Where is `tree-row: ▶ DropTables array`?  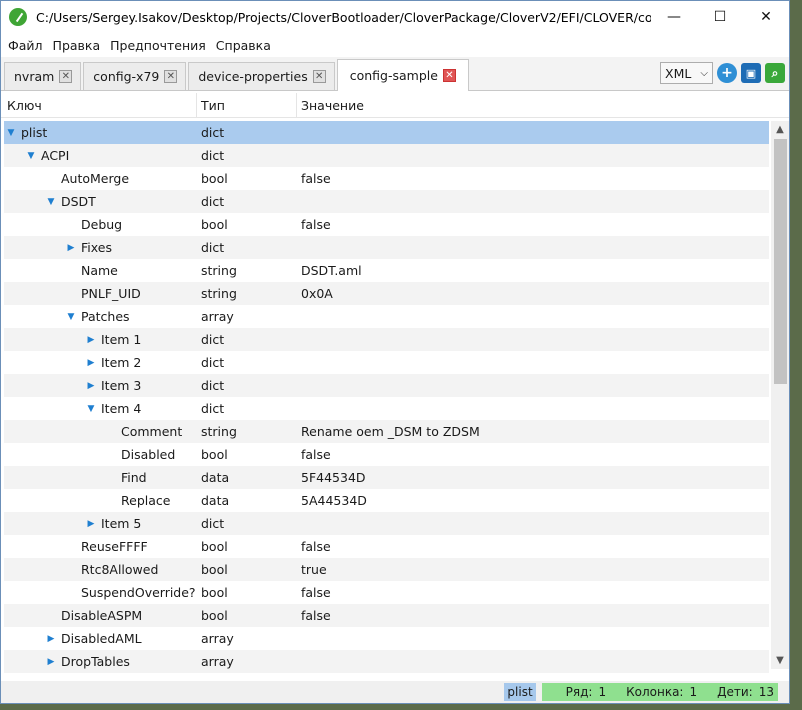
tree-row: ▶ DropTables array is located at coordinates (386, 661).